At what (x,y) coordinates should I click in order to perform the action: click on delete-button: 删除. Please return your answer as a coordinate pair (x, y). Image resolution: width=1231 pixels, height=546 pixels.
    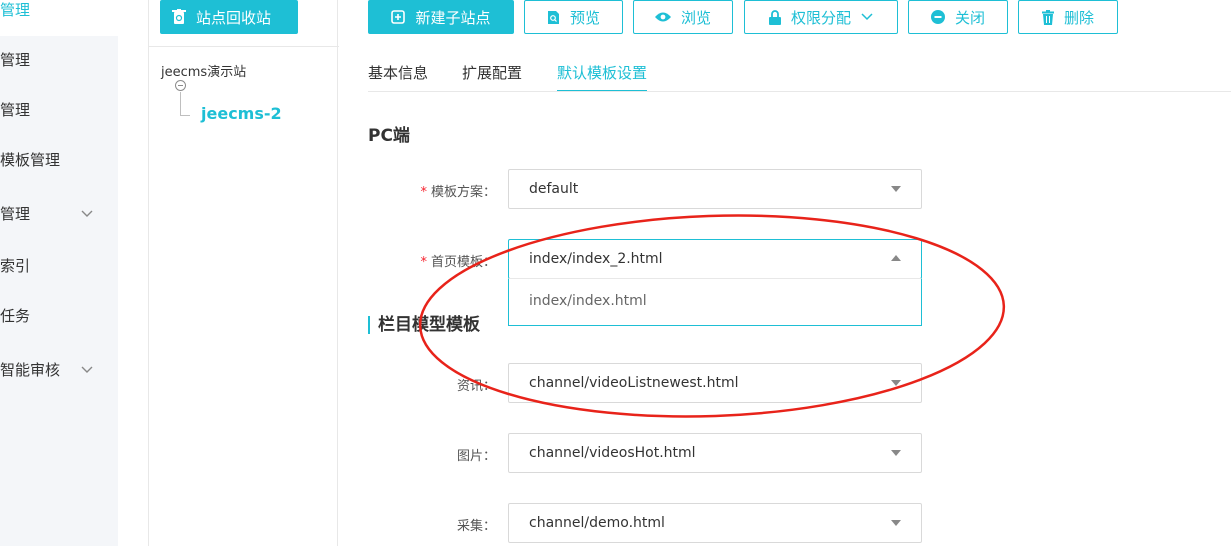
    Looking at the image, I should click on (1068, 17).